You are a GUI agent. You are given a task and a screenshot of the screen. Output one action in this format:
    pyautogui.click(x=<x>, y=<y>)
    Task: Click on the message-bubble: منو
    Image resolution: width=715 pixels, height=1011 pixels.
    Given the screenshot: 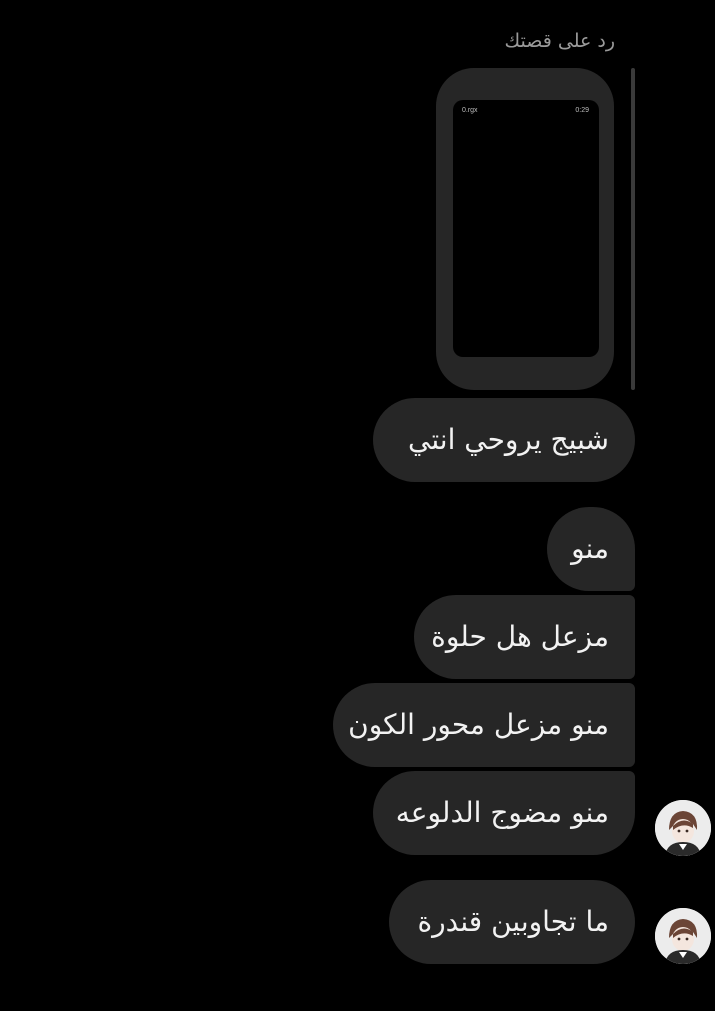 What is the action you would take?
    pyautogui.click(x=591, y=549)
    